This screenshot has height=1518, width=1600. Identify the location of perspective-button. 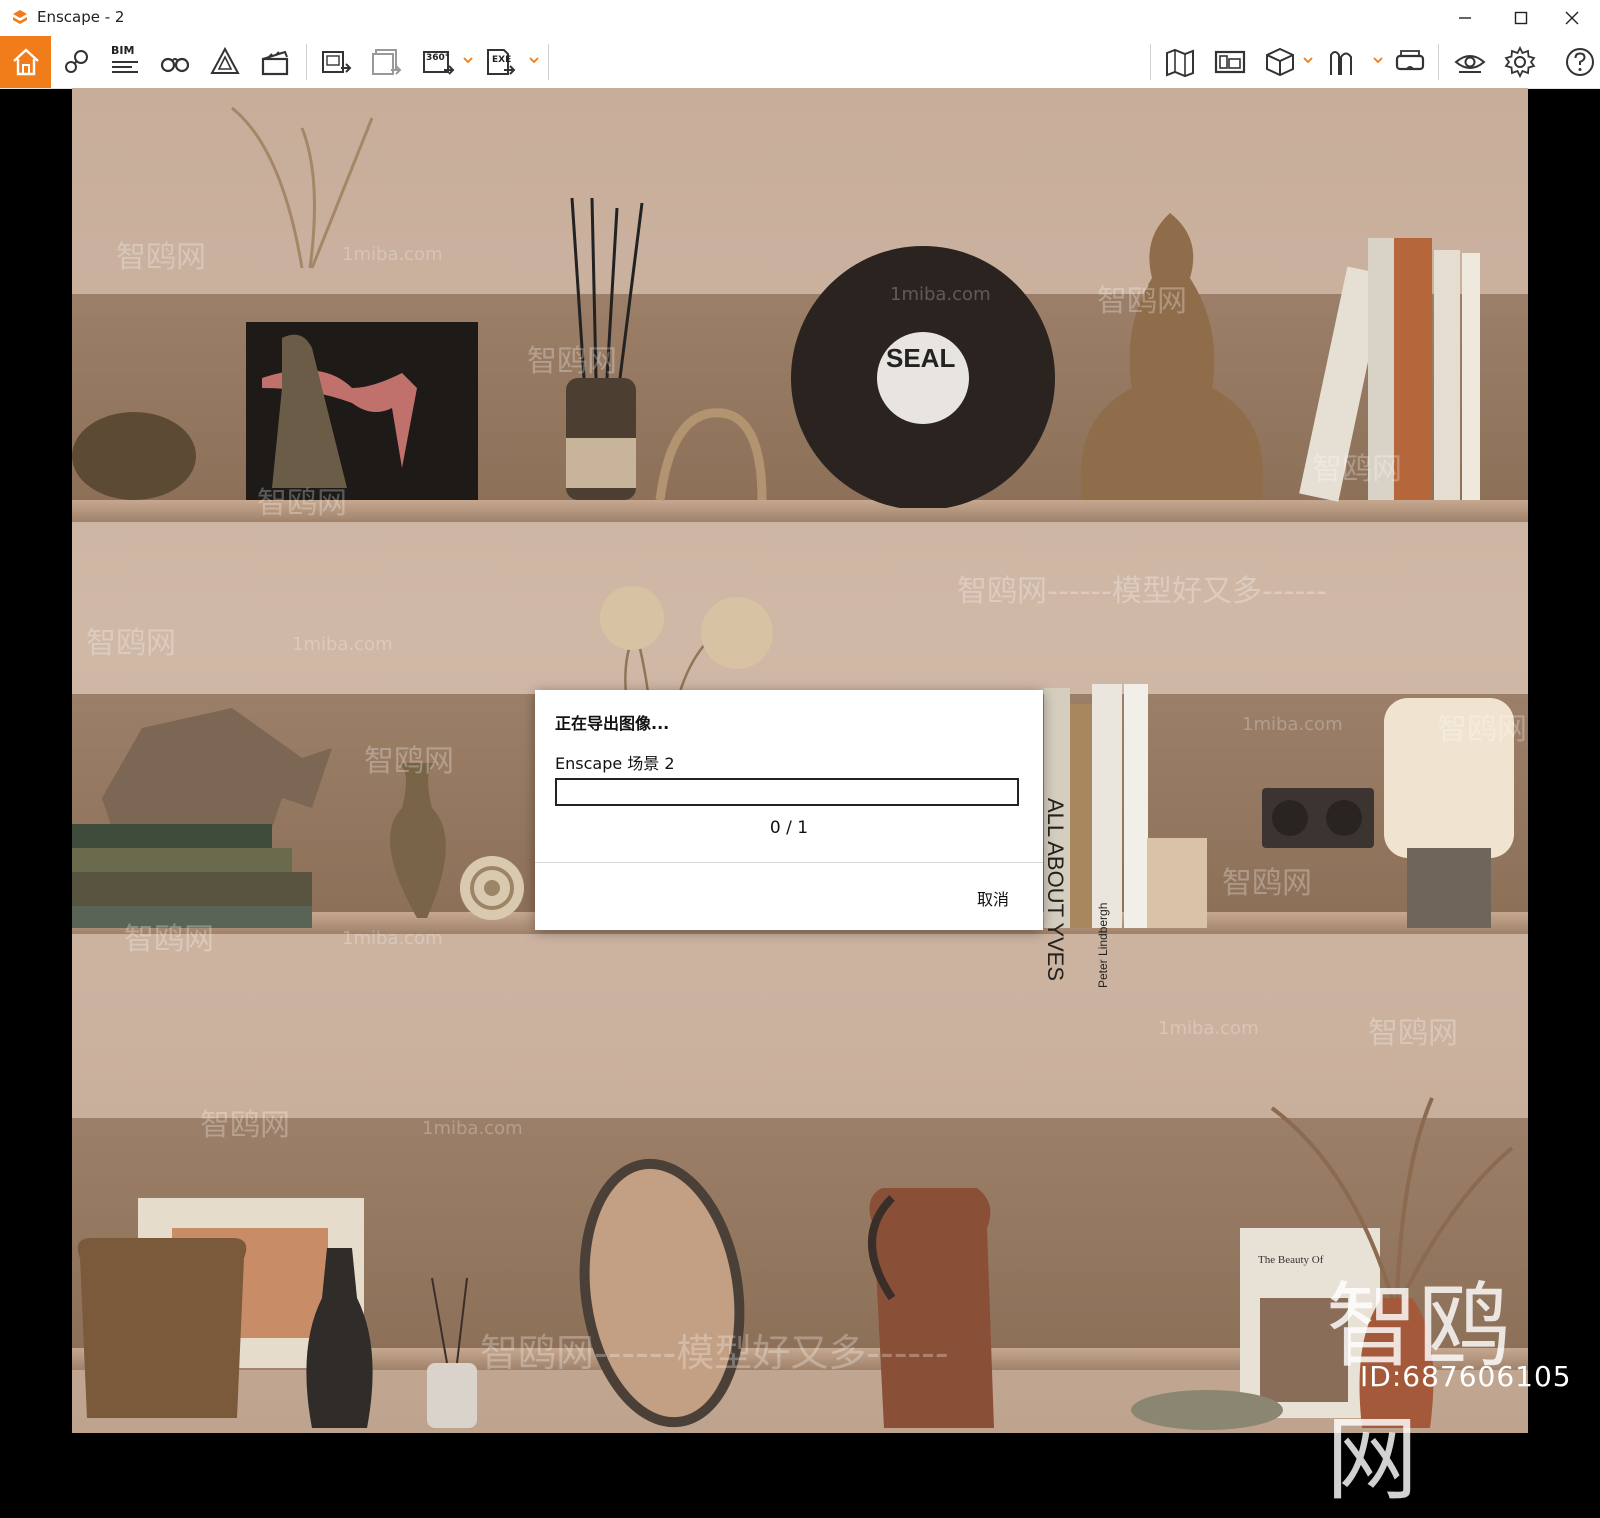
(225, 62).